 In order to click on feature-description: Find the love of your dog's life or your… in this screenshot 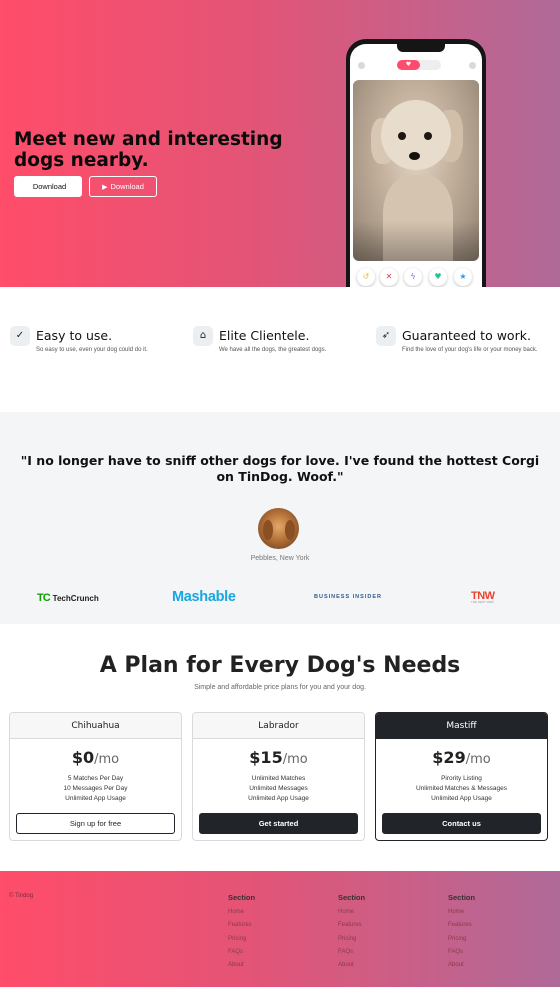, I will do `click(470, 350)`.